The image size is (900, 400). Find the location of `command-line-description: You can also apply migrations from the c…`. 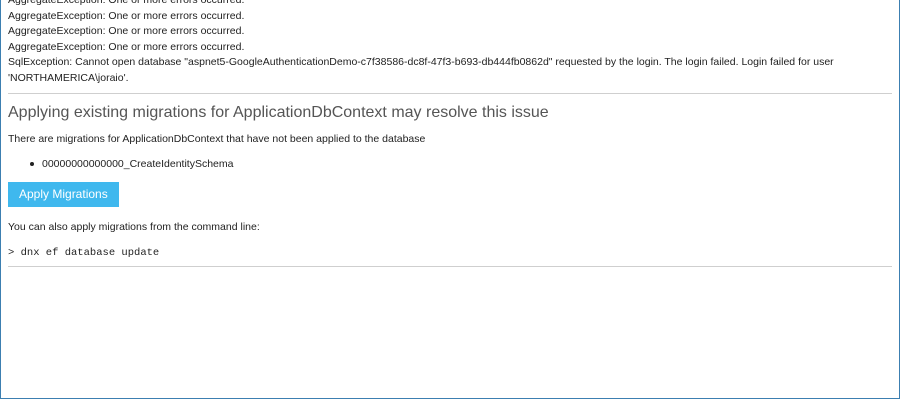

command-line-description: You can also apply migrations from the c… is located at coordinates (134, 227).